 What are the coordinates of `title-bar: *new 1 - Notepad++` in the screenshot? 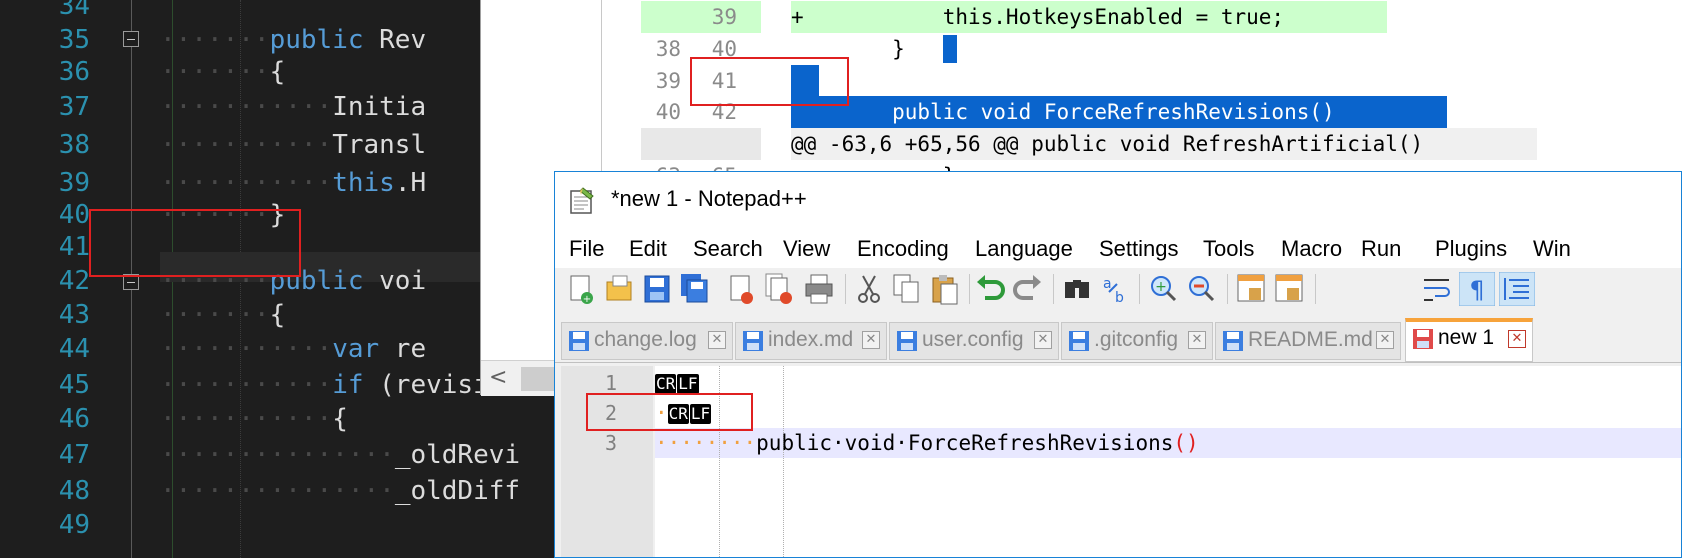 It's located at (1118, 201).